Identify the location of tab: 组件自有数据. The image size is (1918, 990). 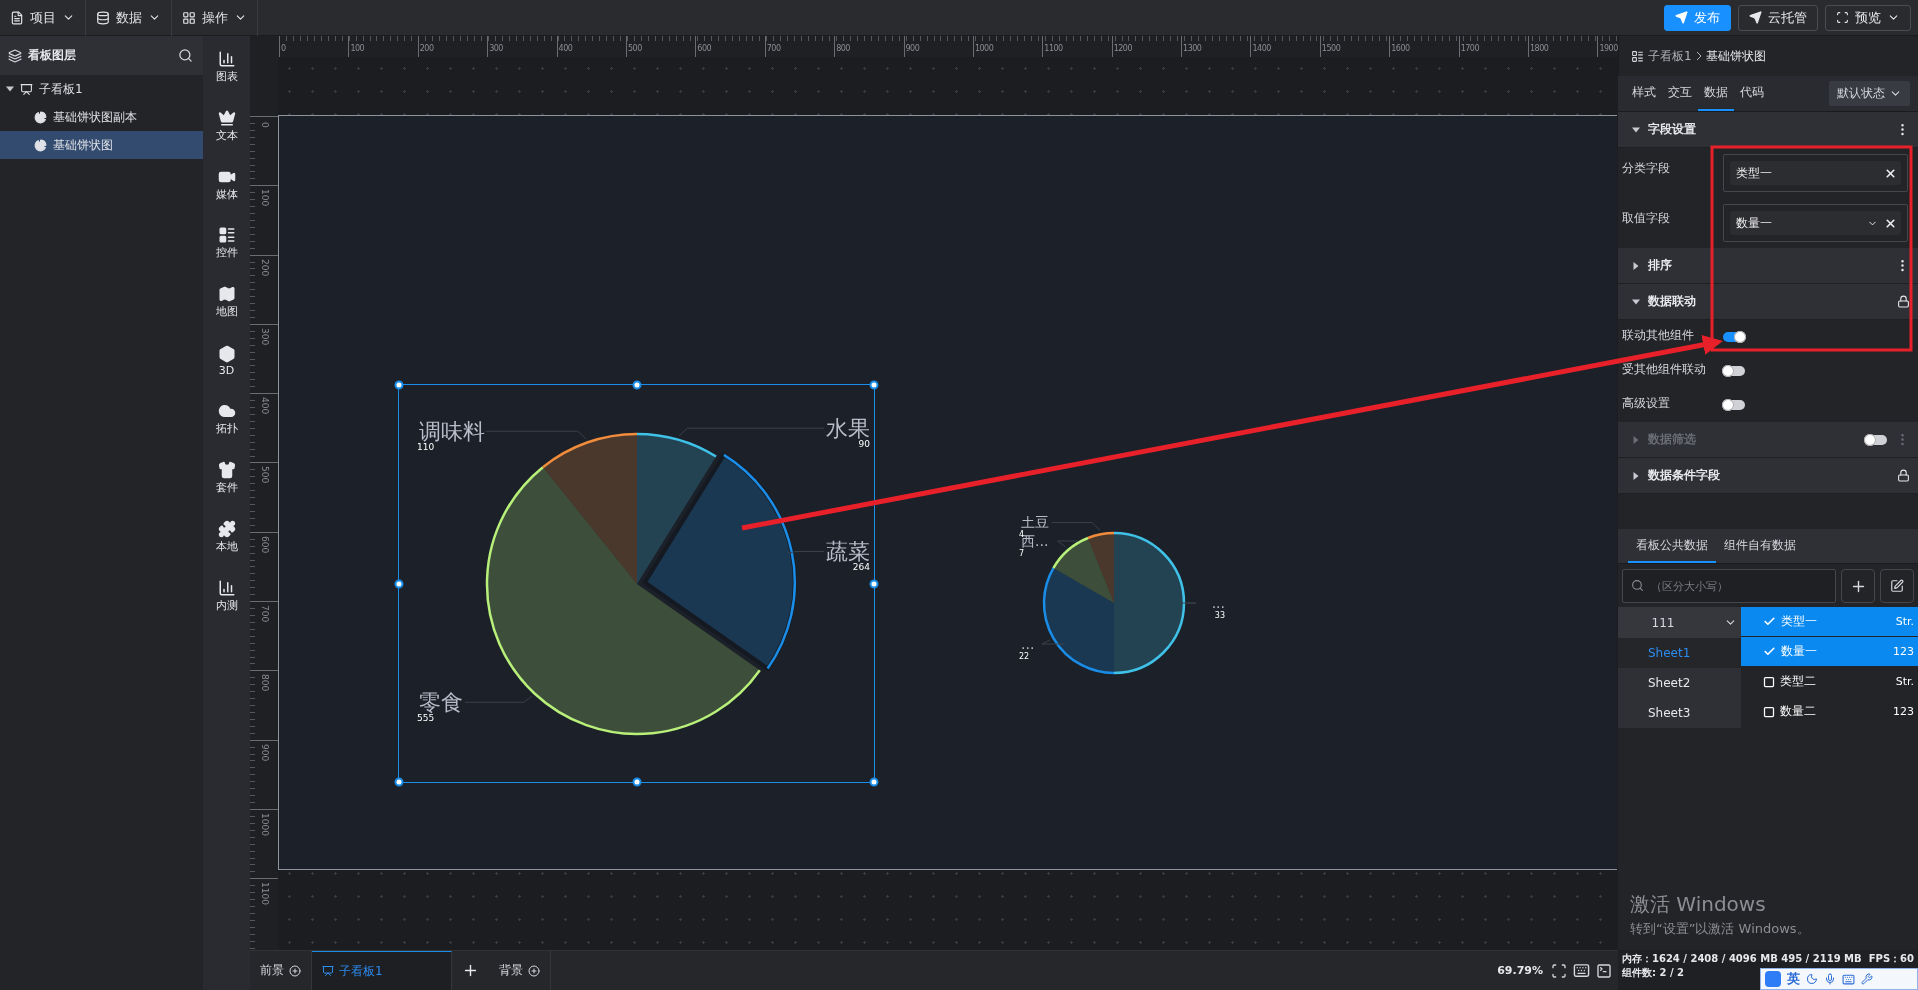
(1760, 546).